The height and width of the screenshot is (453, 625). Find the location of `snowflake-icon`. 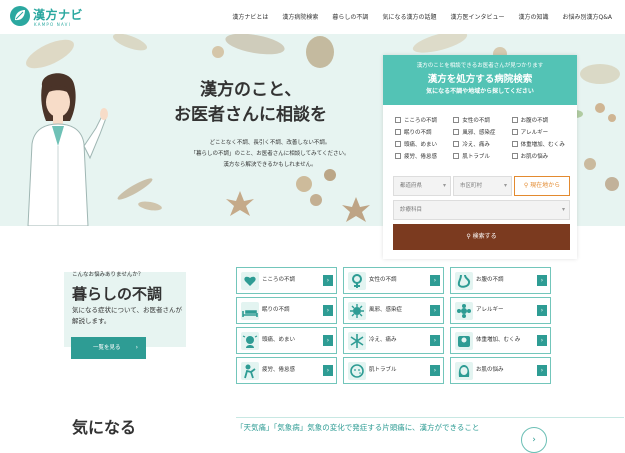

snowflake-icon is located at coordinates (357, 341).